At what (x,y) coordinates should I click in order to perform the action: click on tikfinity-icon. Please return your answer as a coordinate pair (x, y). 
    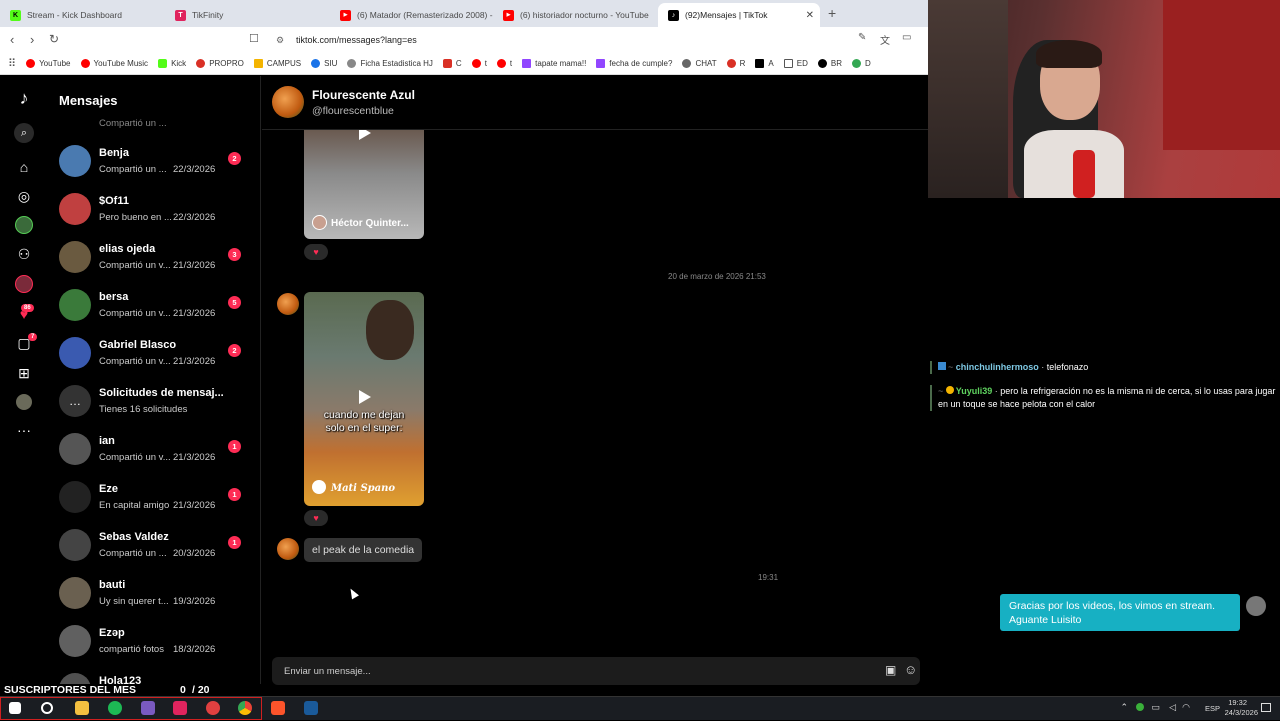
    Looking at the image, I should click on (180, 708).